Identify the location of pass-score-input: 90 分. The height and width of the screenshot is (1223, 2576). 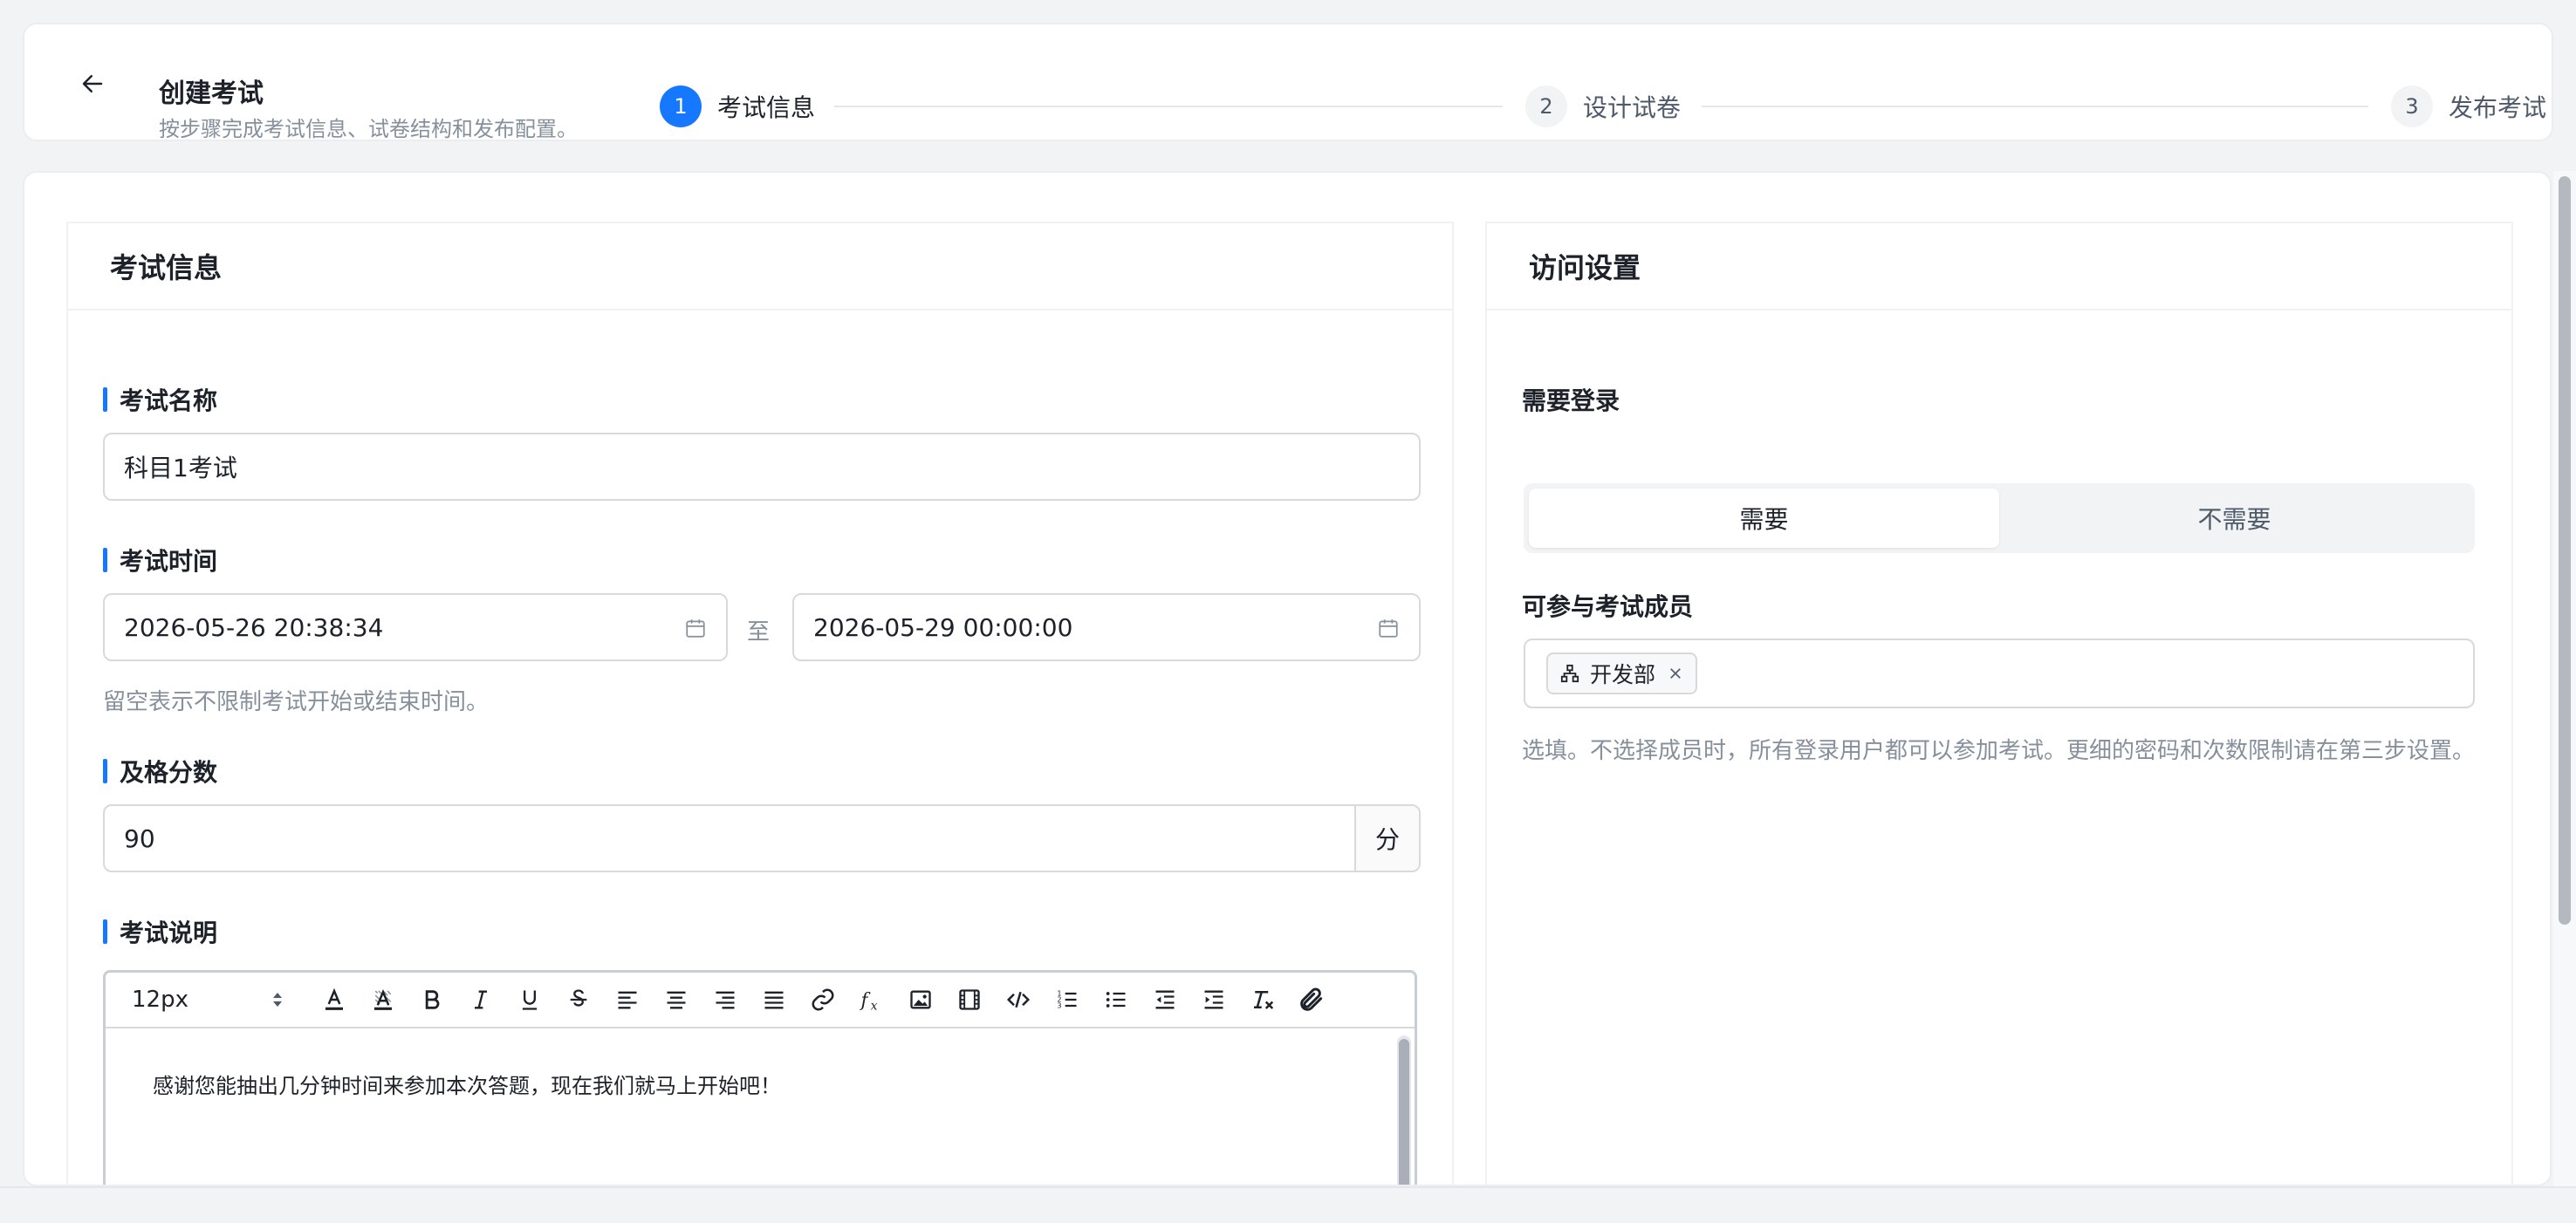
(762, 838).